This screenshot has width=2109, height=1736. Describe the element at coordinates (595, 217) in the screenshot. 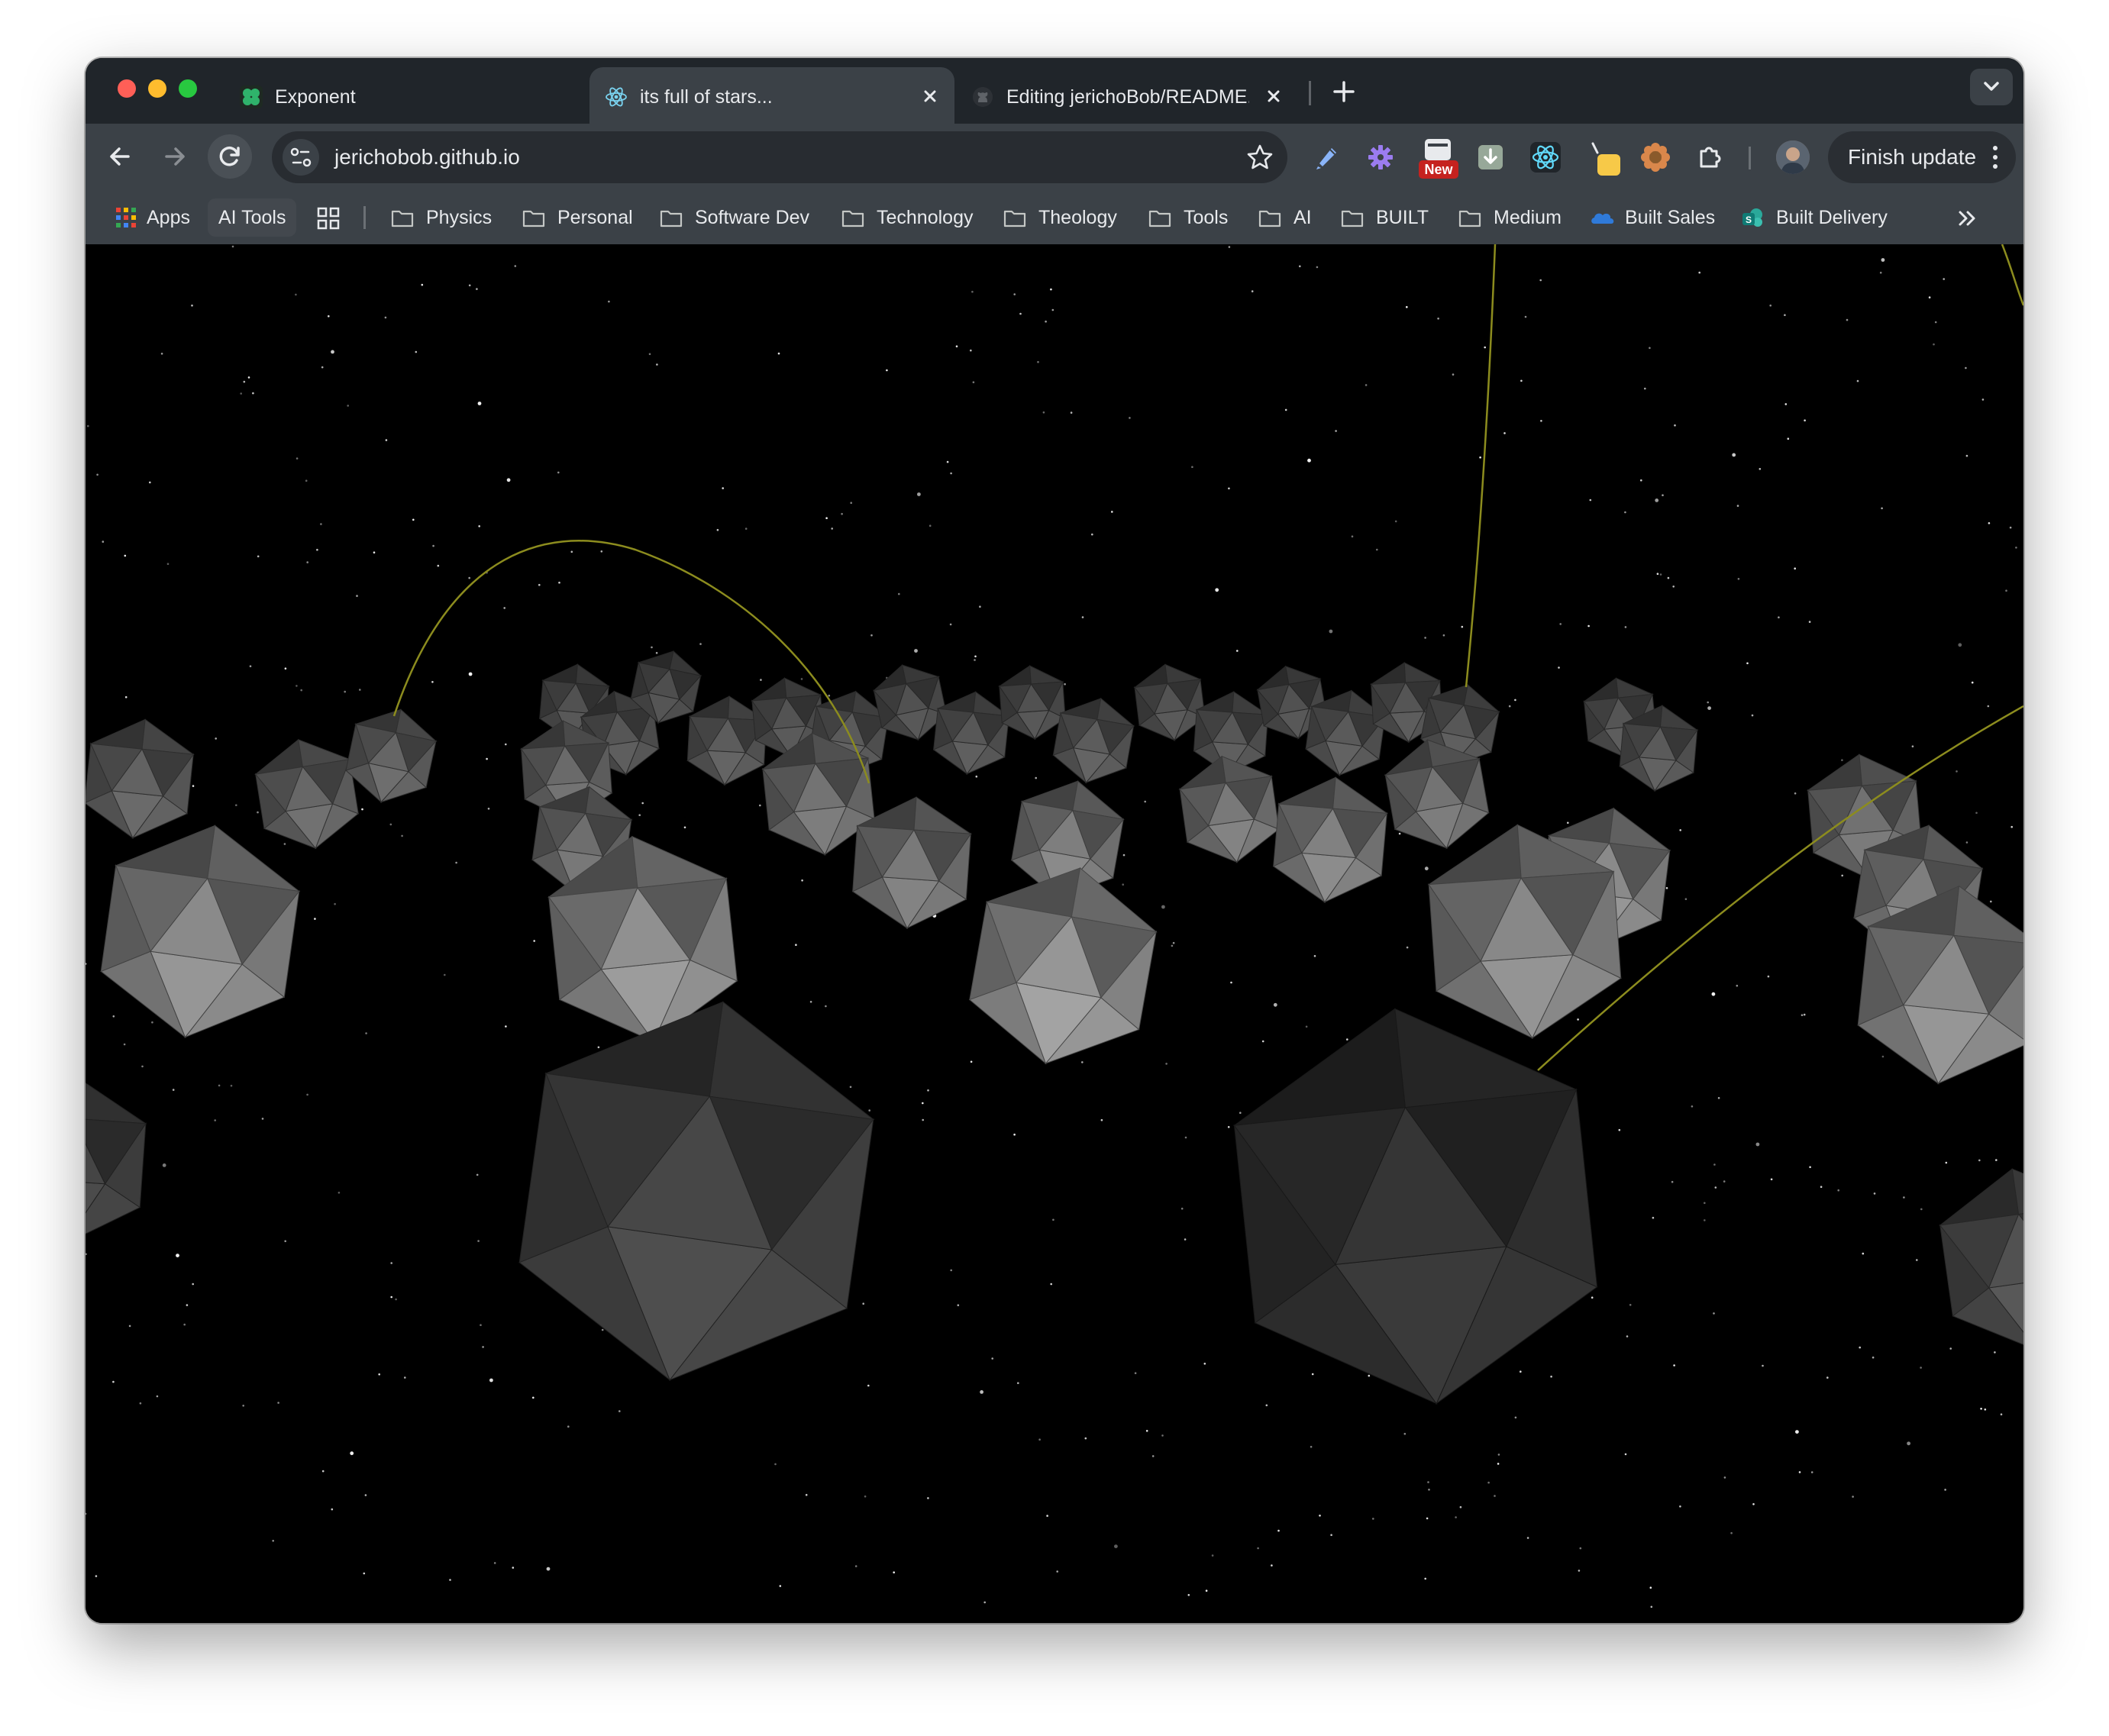

I see `bookmark-label: Personal` at that location.